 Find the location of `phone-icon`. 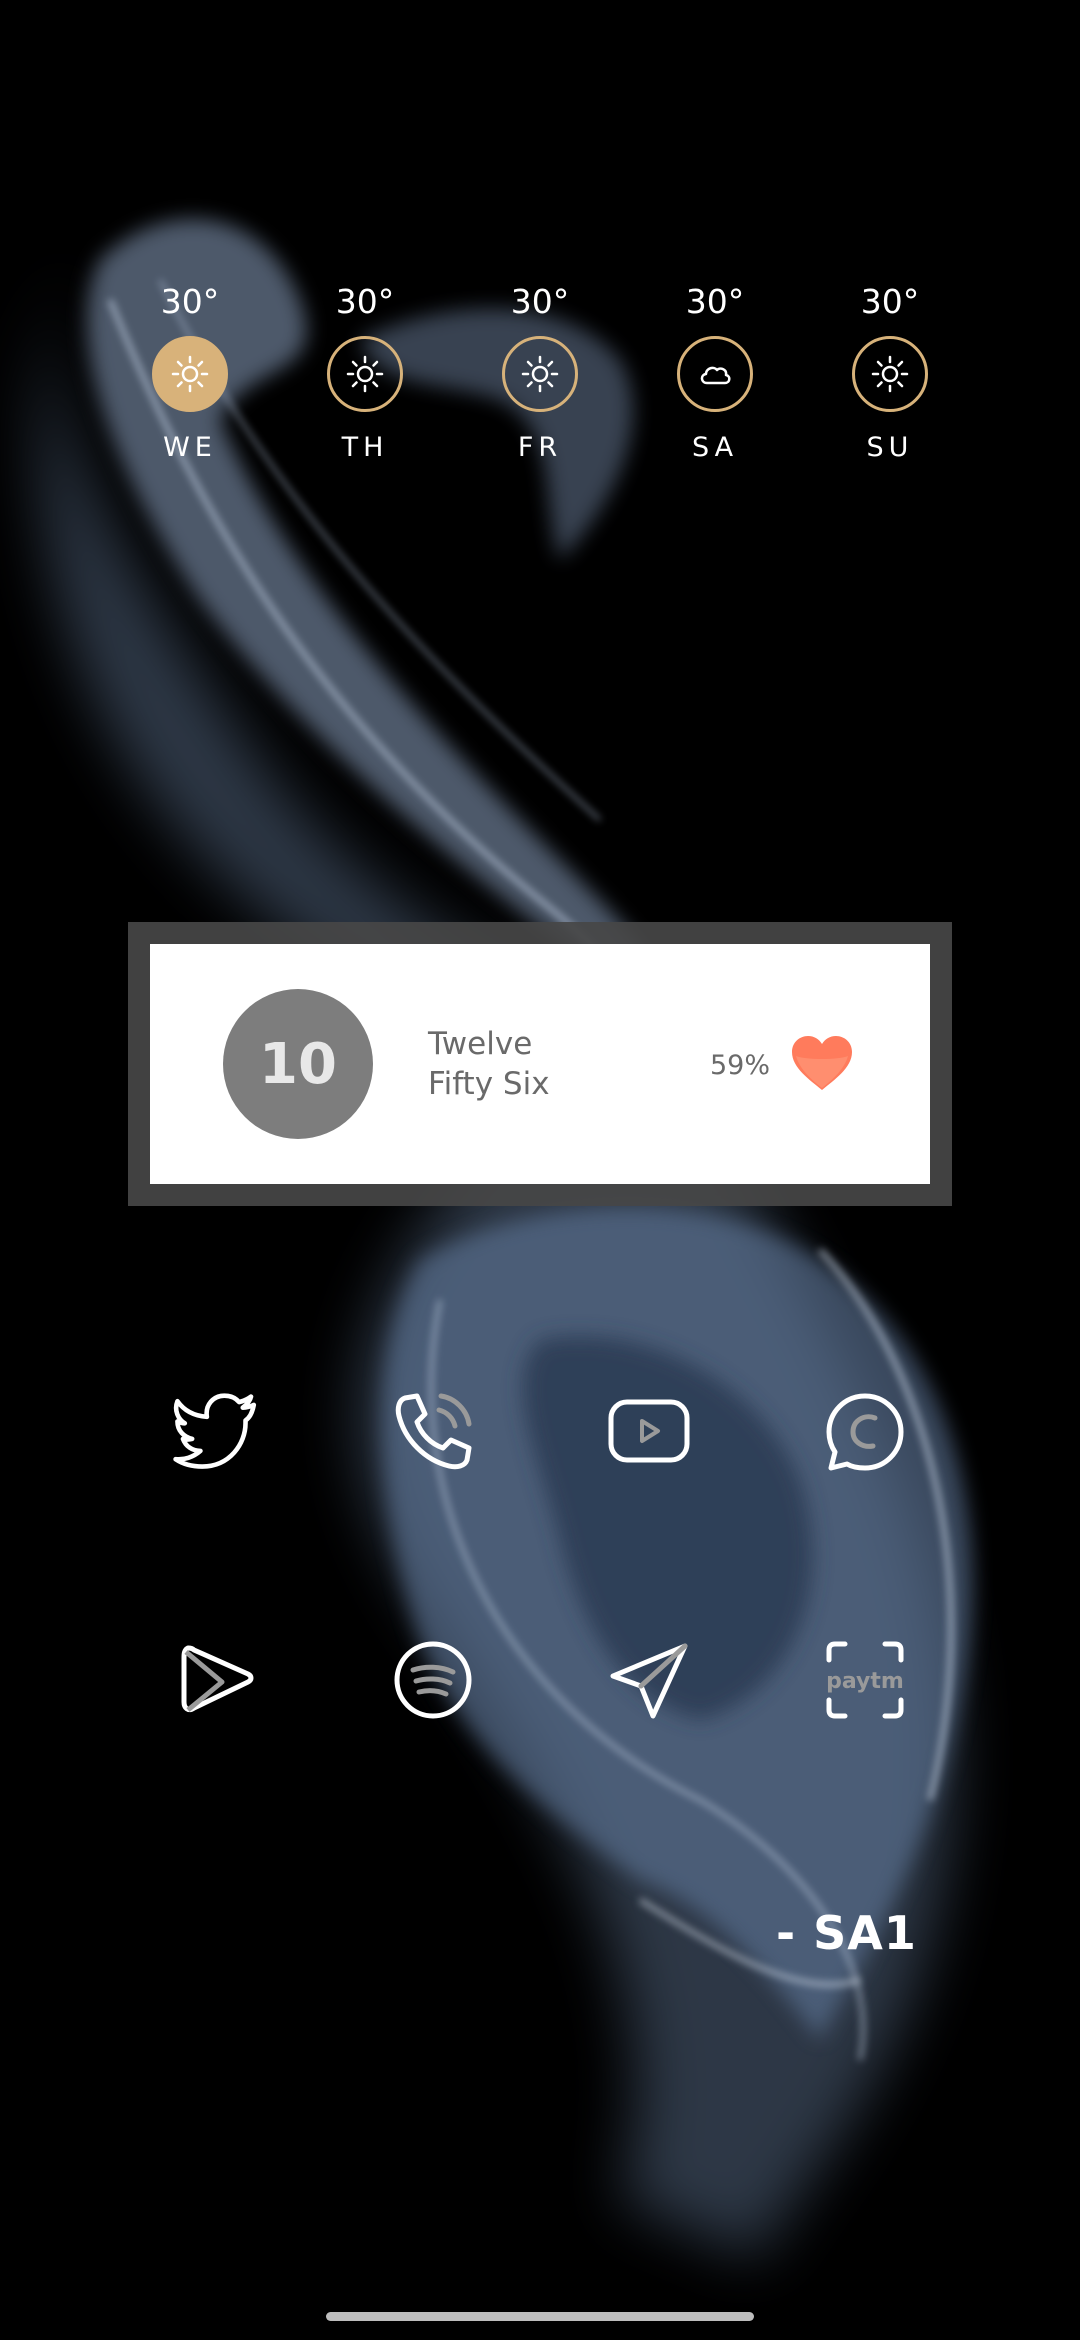

phone-icon is located at coordinates (433, 1431).